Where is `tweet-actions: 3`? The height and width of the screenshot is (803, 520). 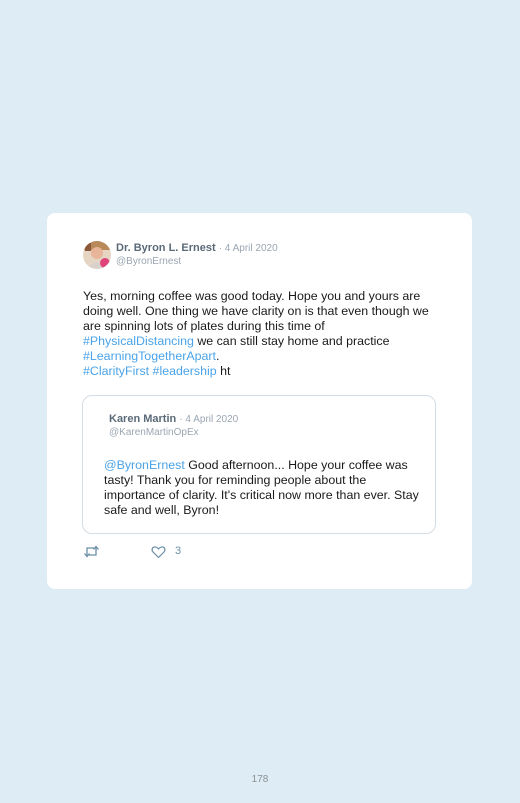
tweet-actions: 3 is located at coordinates (183, 552).